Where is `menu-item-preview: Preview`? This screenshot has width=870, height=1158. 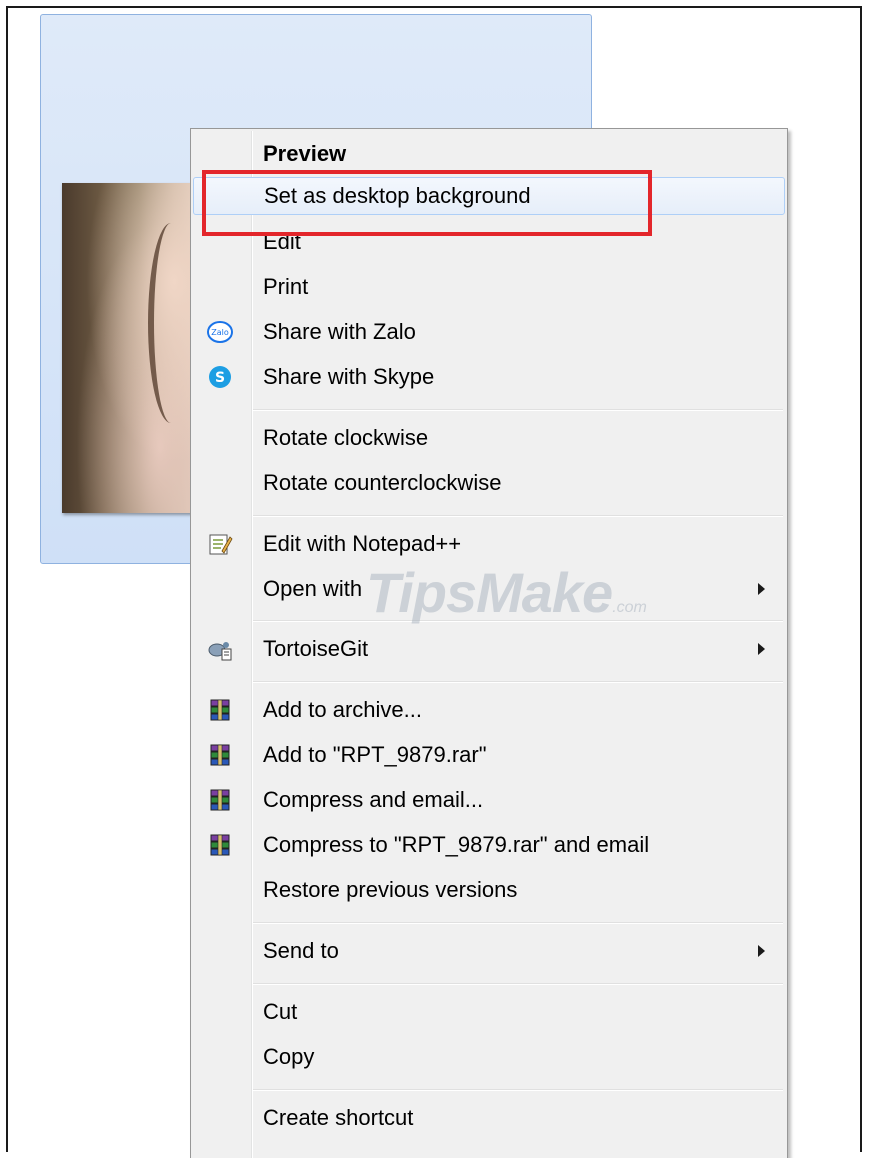
menu-item-preview: Preview is located at coordinates (489, 154).